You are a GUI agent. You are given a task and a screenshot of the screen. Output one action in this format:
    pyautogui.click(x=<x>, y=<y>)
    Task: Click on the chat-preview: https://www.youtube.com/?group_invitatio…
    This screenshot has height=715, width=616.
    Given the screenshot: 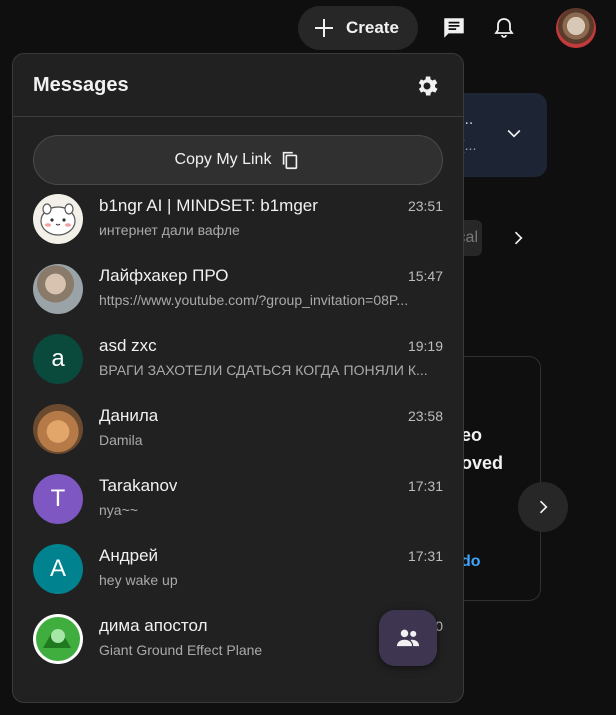 What is the action you would take?
    pyautogui.click(x=254, y=300)
    